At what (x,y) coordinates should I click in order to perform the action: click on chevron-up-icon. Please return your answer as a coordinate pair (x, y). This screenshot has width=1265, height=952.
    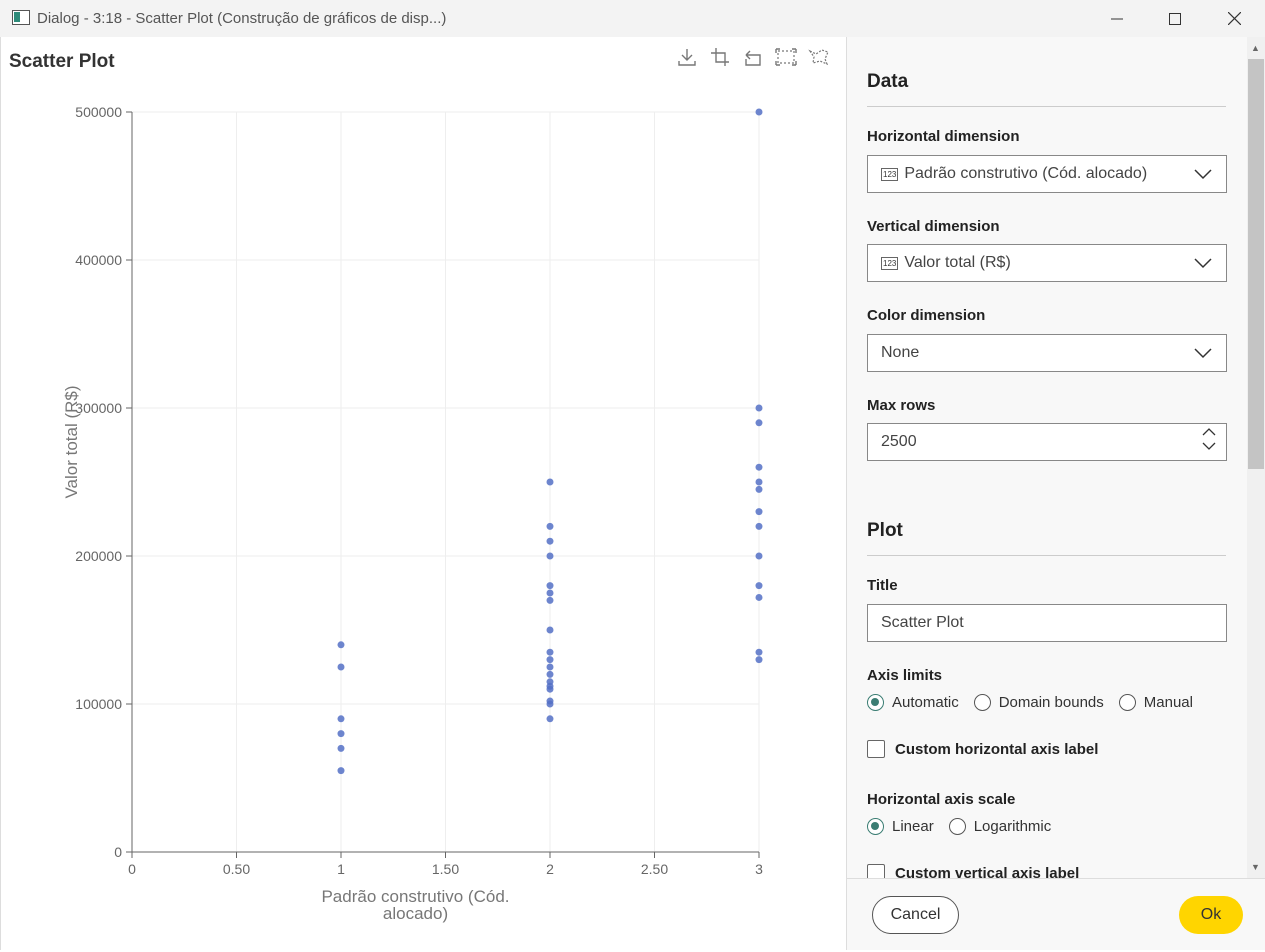
    Looking at the image, I should click on (1209, 432).